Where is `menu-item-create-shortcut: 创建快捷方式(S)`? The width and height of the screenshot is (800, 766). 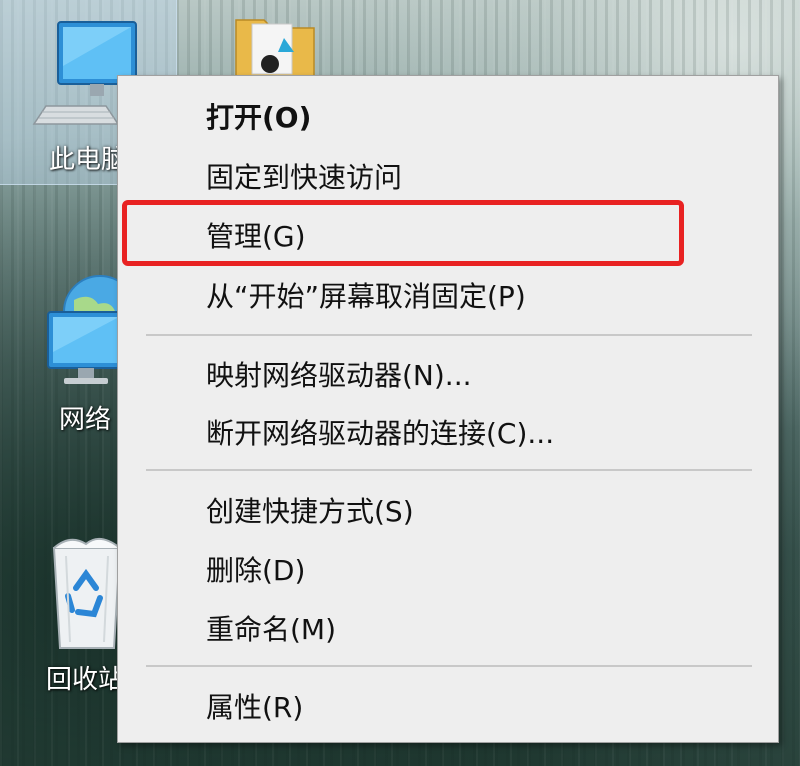 menu-item-create-shortcut: 创建快捷方式(S) is located at coordinates (448, 512).